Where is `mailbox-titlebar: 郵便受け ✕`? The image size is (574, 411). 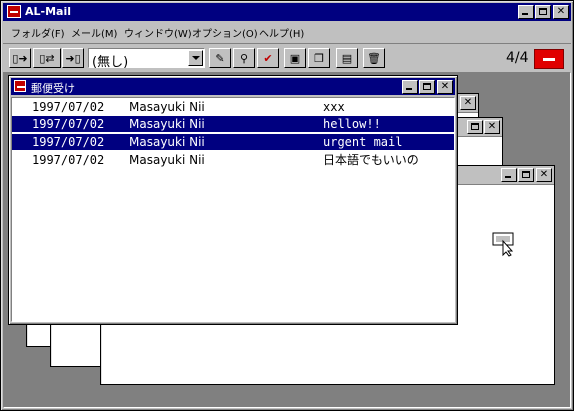
mailbox-titlebar: 郵便受け ✕ is located at coordinates (233, 86).